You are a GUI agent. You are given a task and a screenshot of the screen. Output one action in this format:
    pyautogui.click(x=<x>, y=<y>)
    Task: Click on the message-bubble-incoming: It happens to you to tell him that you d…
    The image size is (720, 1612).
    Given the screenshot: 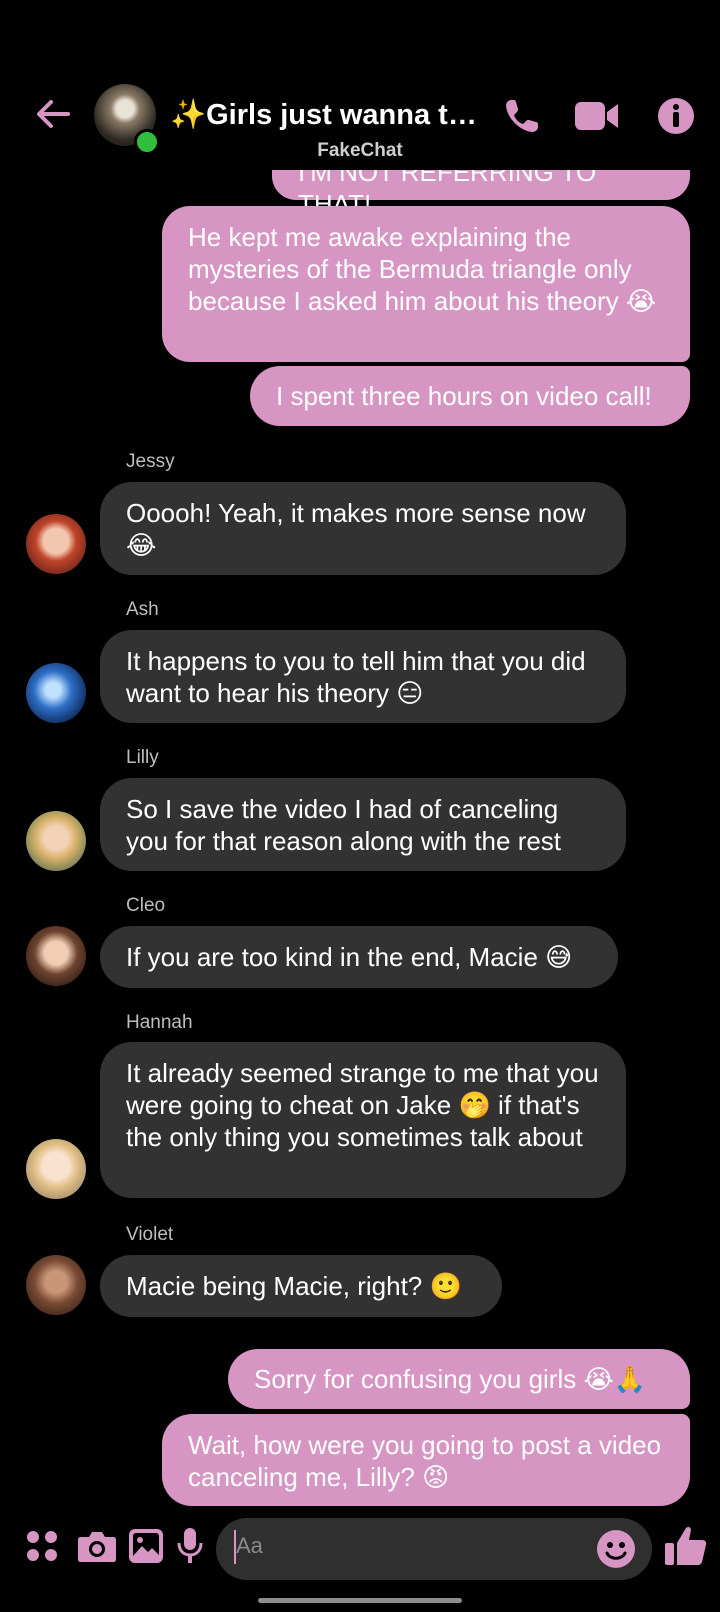 What is the action you would take?
    pyautogui.click(x=363, y=676)
    